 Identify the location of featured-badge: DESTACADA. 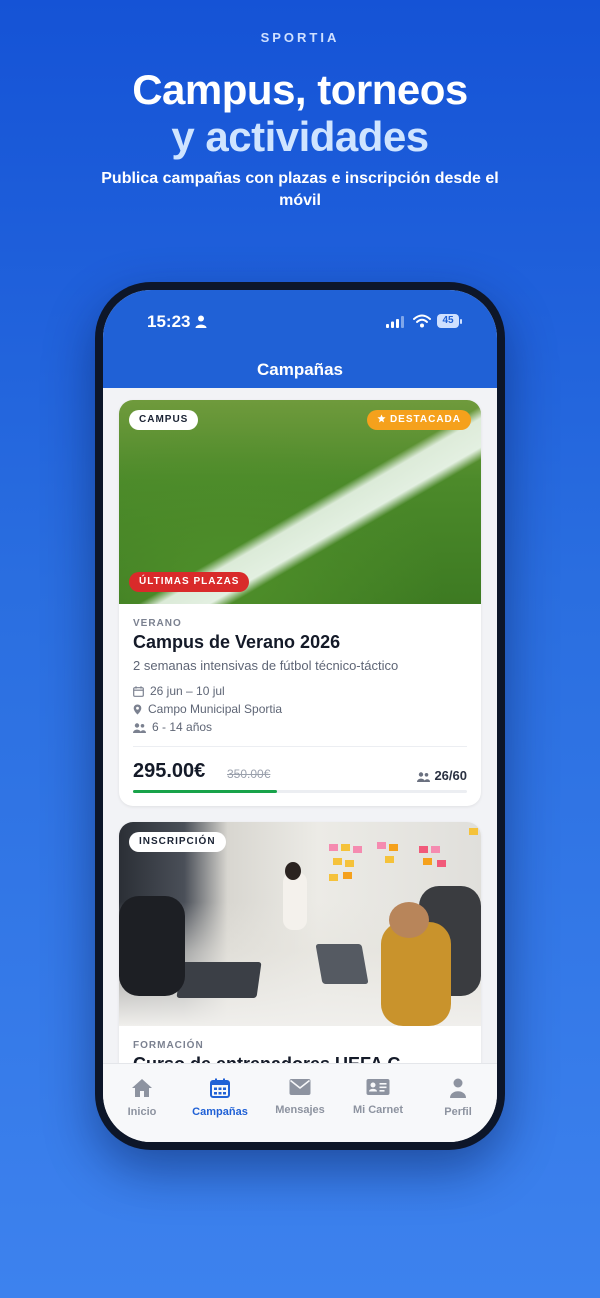
(418, 420).